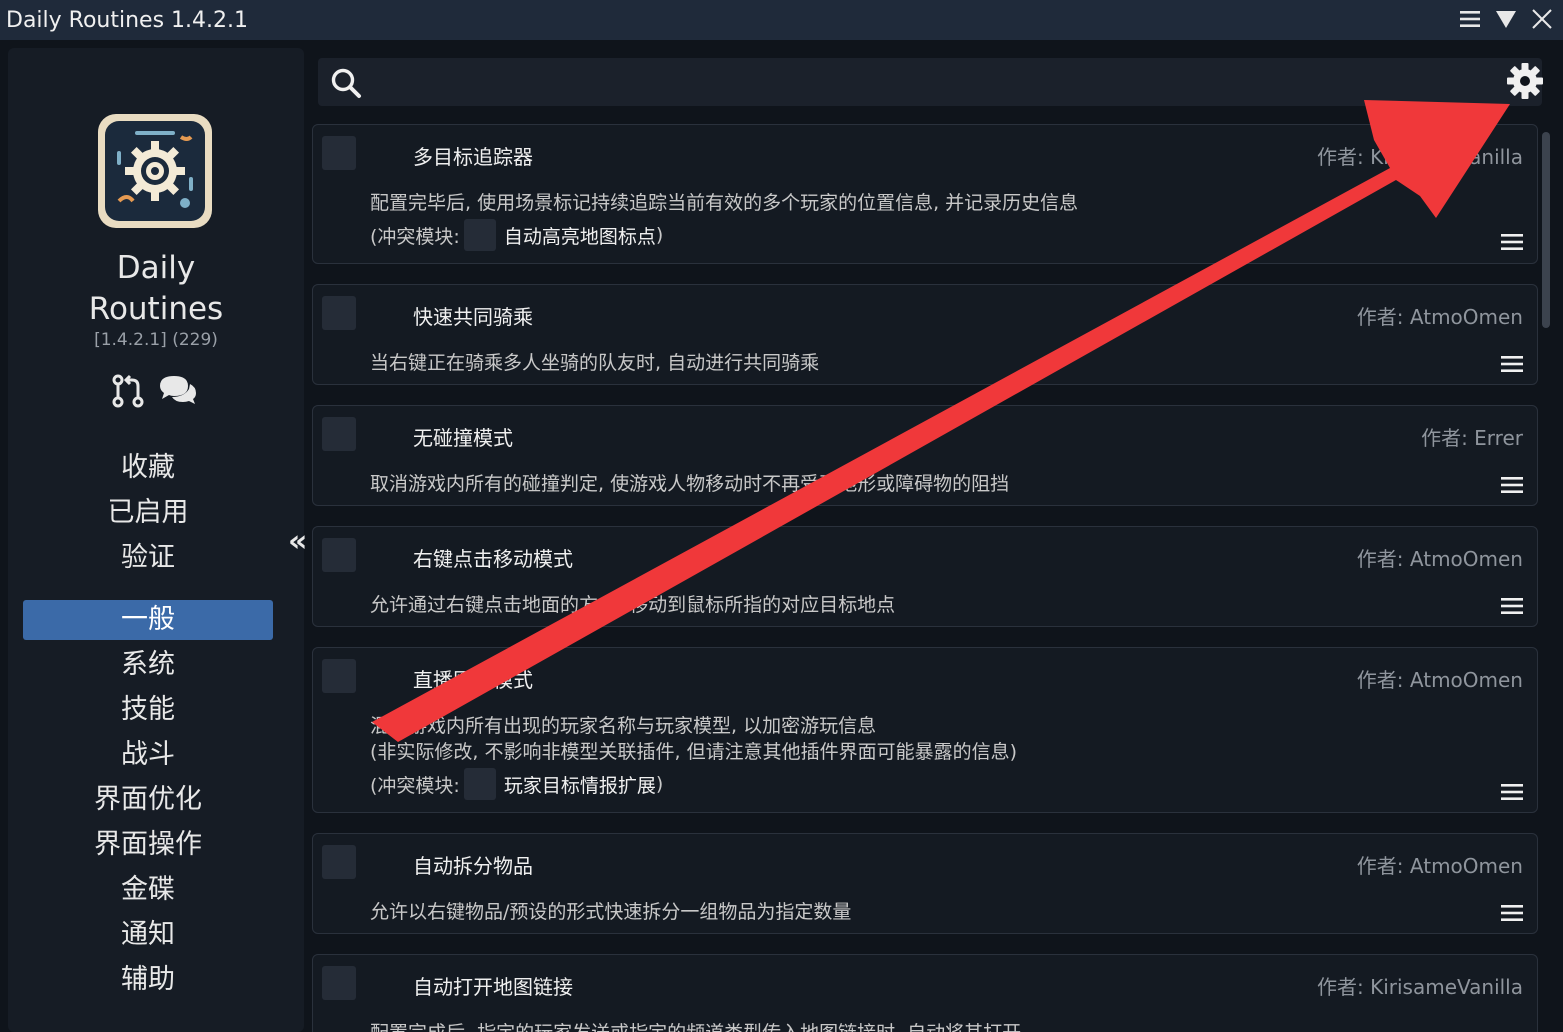 The width and height of the screenshot is (1563, 1032). Describe the element at coordinates (463, 438) in the screenshot. I see `module-title: 无碰撞模式` at that location.